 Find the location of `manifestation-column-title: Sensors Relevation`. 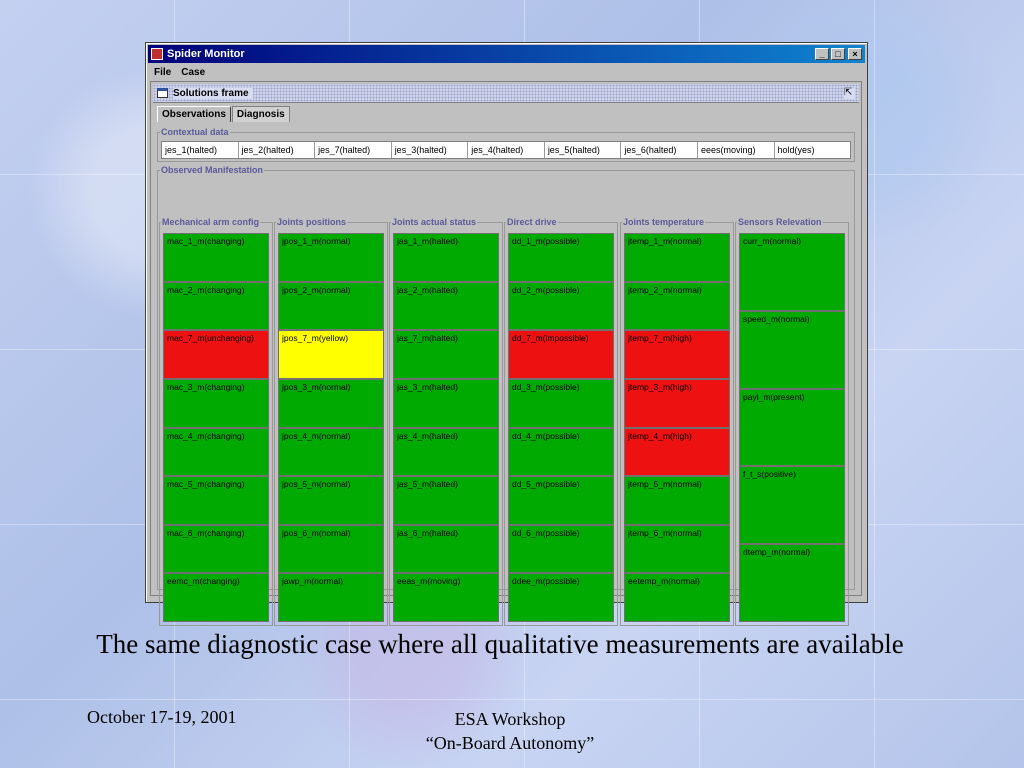

manifestation-column-title: Sensors Relevation is located at coordinates (780, 222).